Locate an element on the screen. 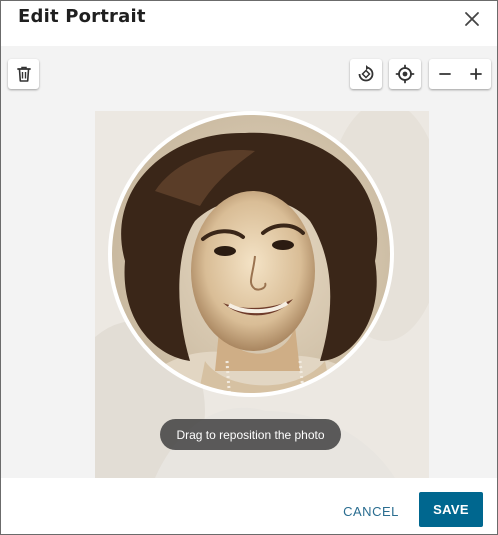 The width and height of the screenshot is (498, 535). cancel-button: CANCEL is located at coordinates (371, 511).